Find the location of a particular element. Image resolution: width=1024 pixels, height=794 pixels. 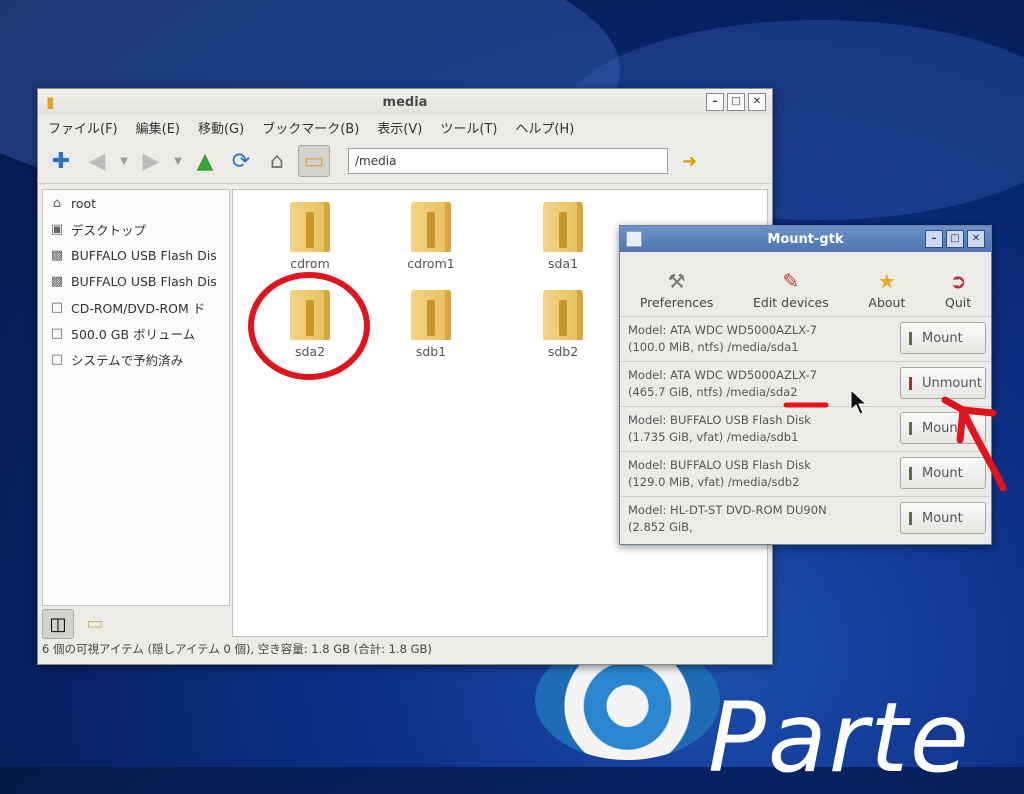

sidebar-item-cdrom: □ CD-ROM/DVD-ROM ド is located at coordinates (136, 307).